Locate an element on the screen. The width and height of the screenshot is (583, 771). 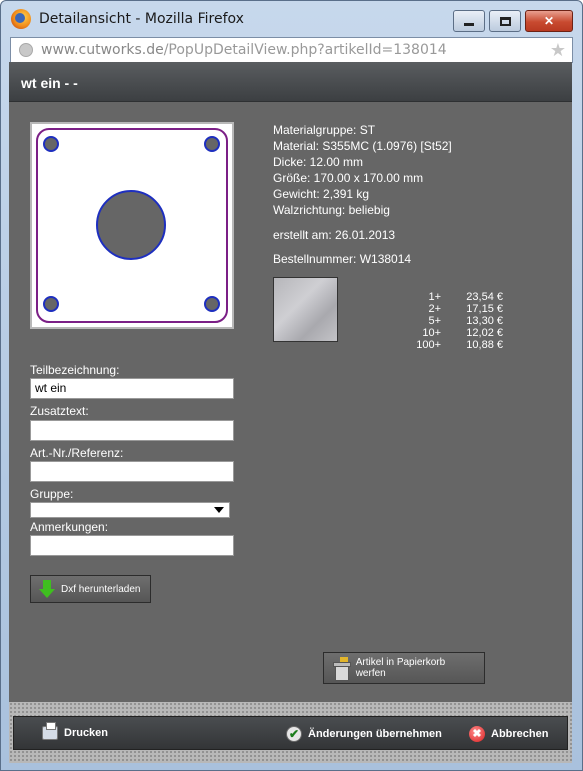
zusatztext-input is located at coordinates (132, 430).